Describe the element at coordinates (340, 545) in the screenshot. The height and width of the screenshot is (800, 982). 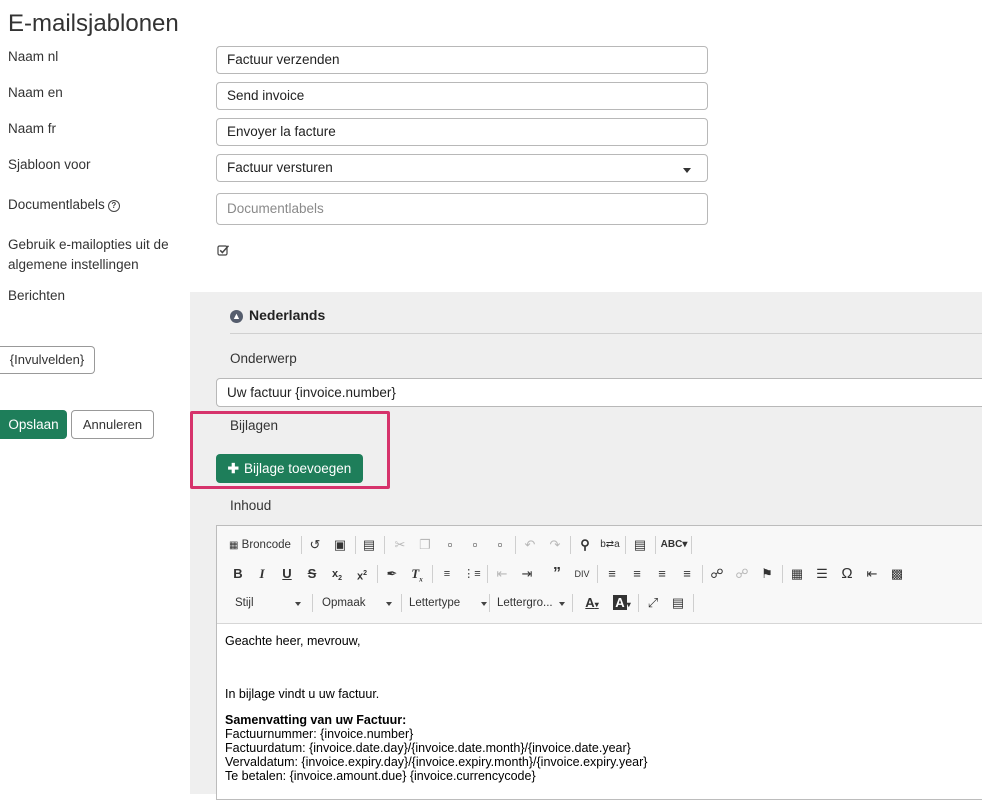
I see `preview-icon: ▣` at that location.